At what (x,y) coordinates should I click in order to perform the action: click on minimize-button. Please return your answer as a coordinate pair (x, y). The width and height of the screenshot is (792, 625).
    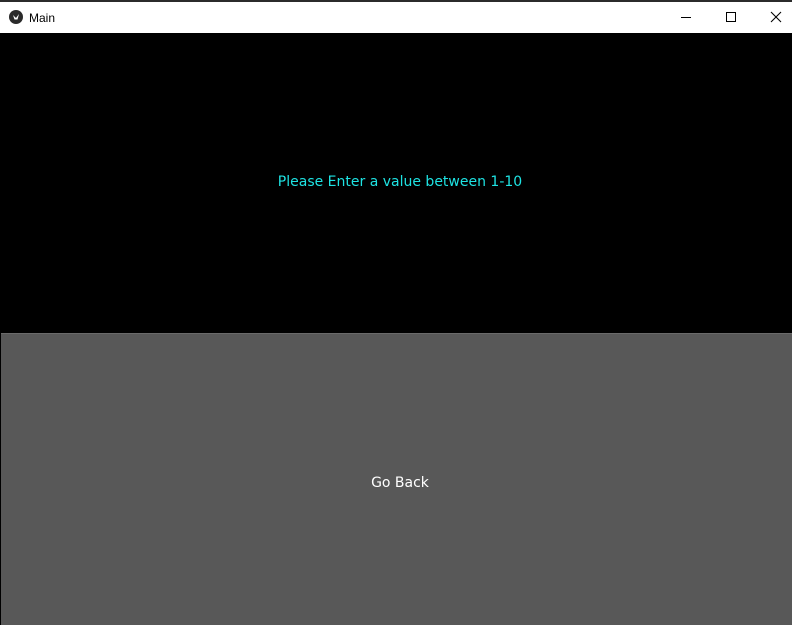
    Looking at the image, I should click on (686, 17).